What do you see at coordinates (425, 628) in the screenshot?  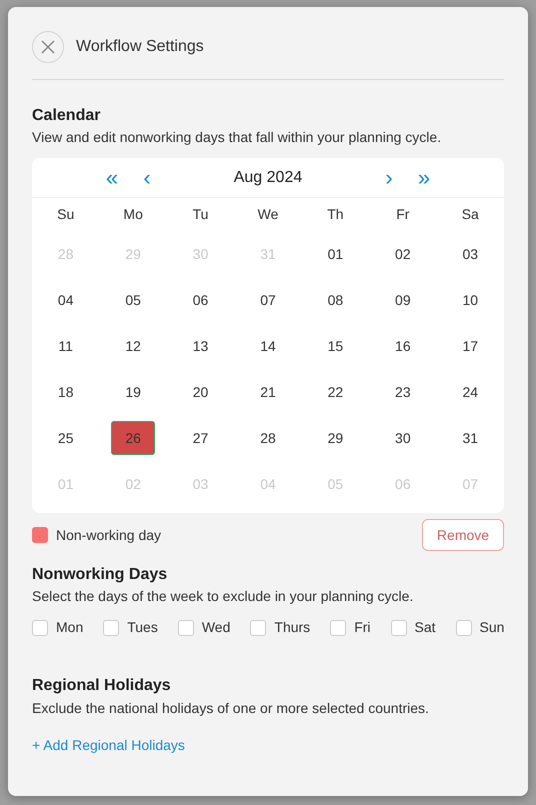 I see `checkbox-label: Sat` at bounding box center [425, 628].